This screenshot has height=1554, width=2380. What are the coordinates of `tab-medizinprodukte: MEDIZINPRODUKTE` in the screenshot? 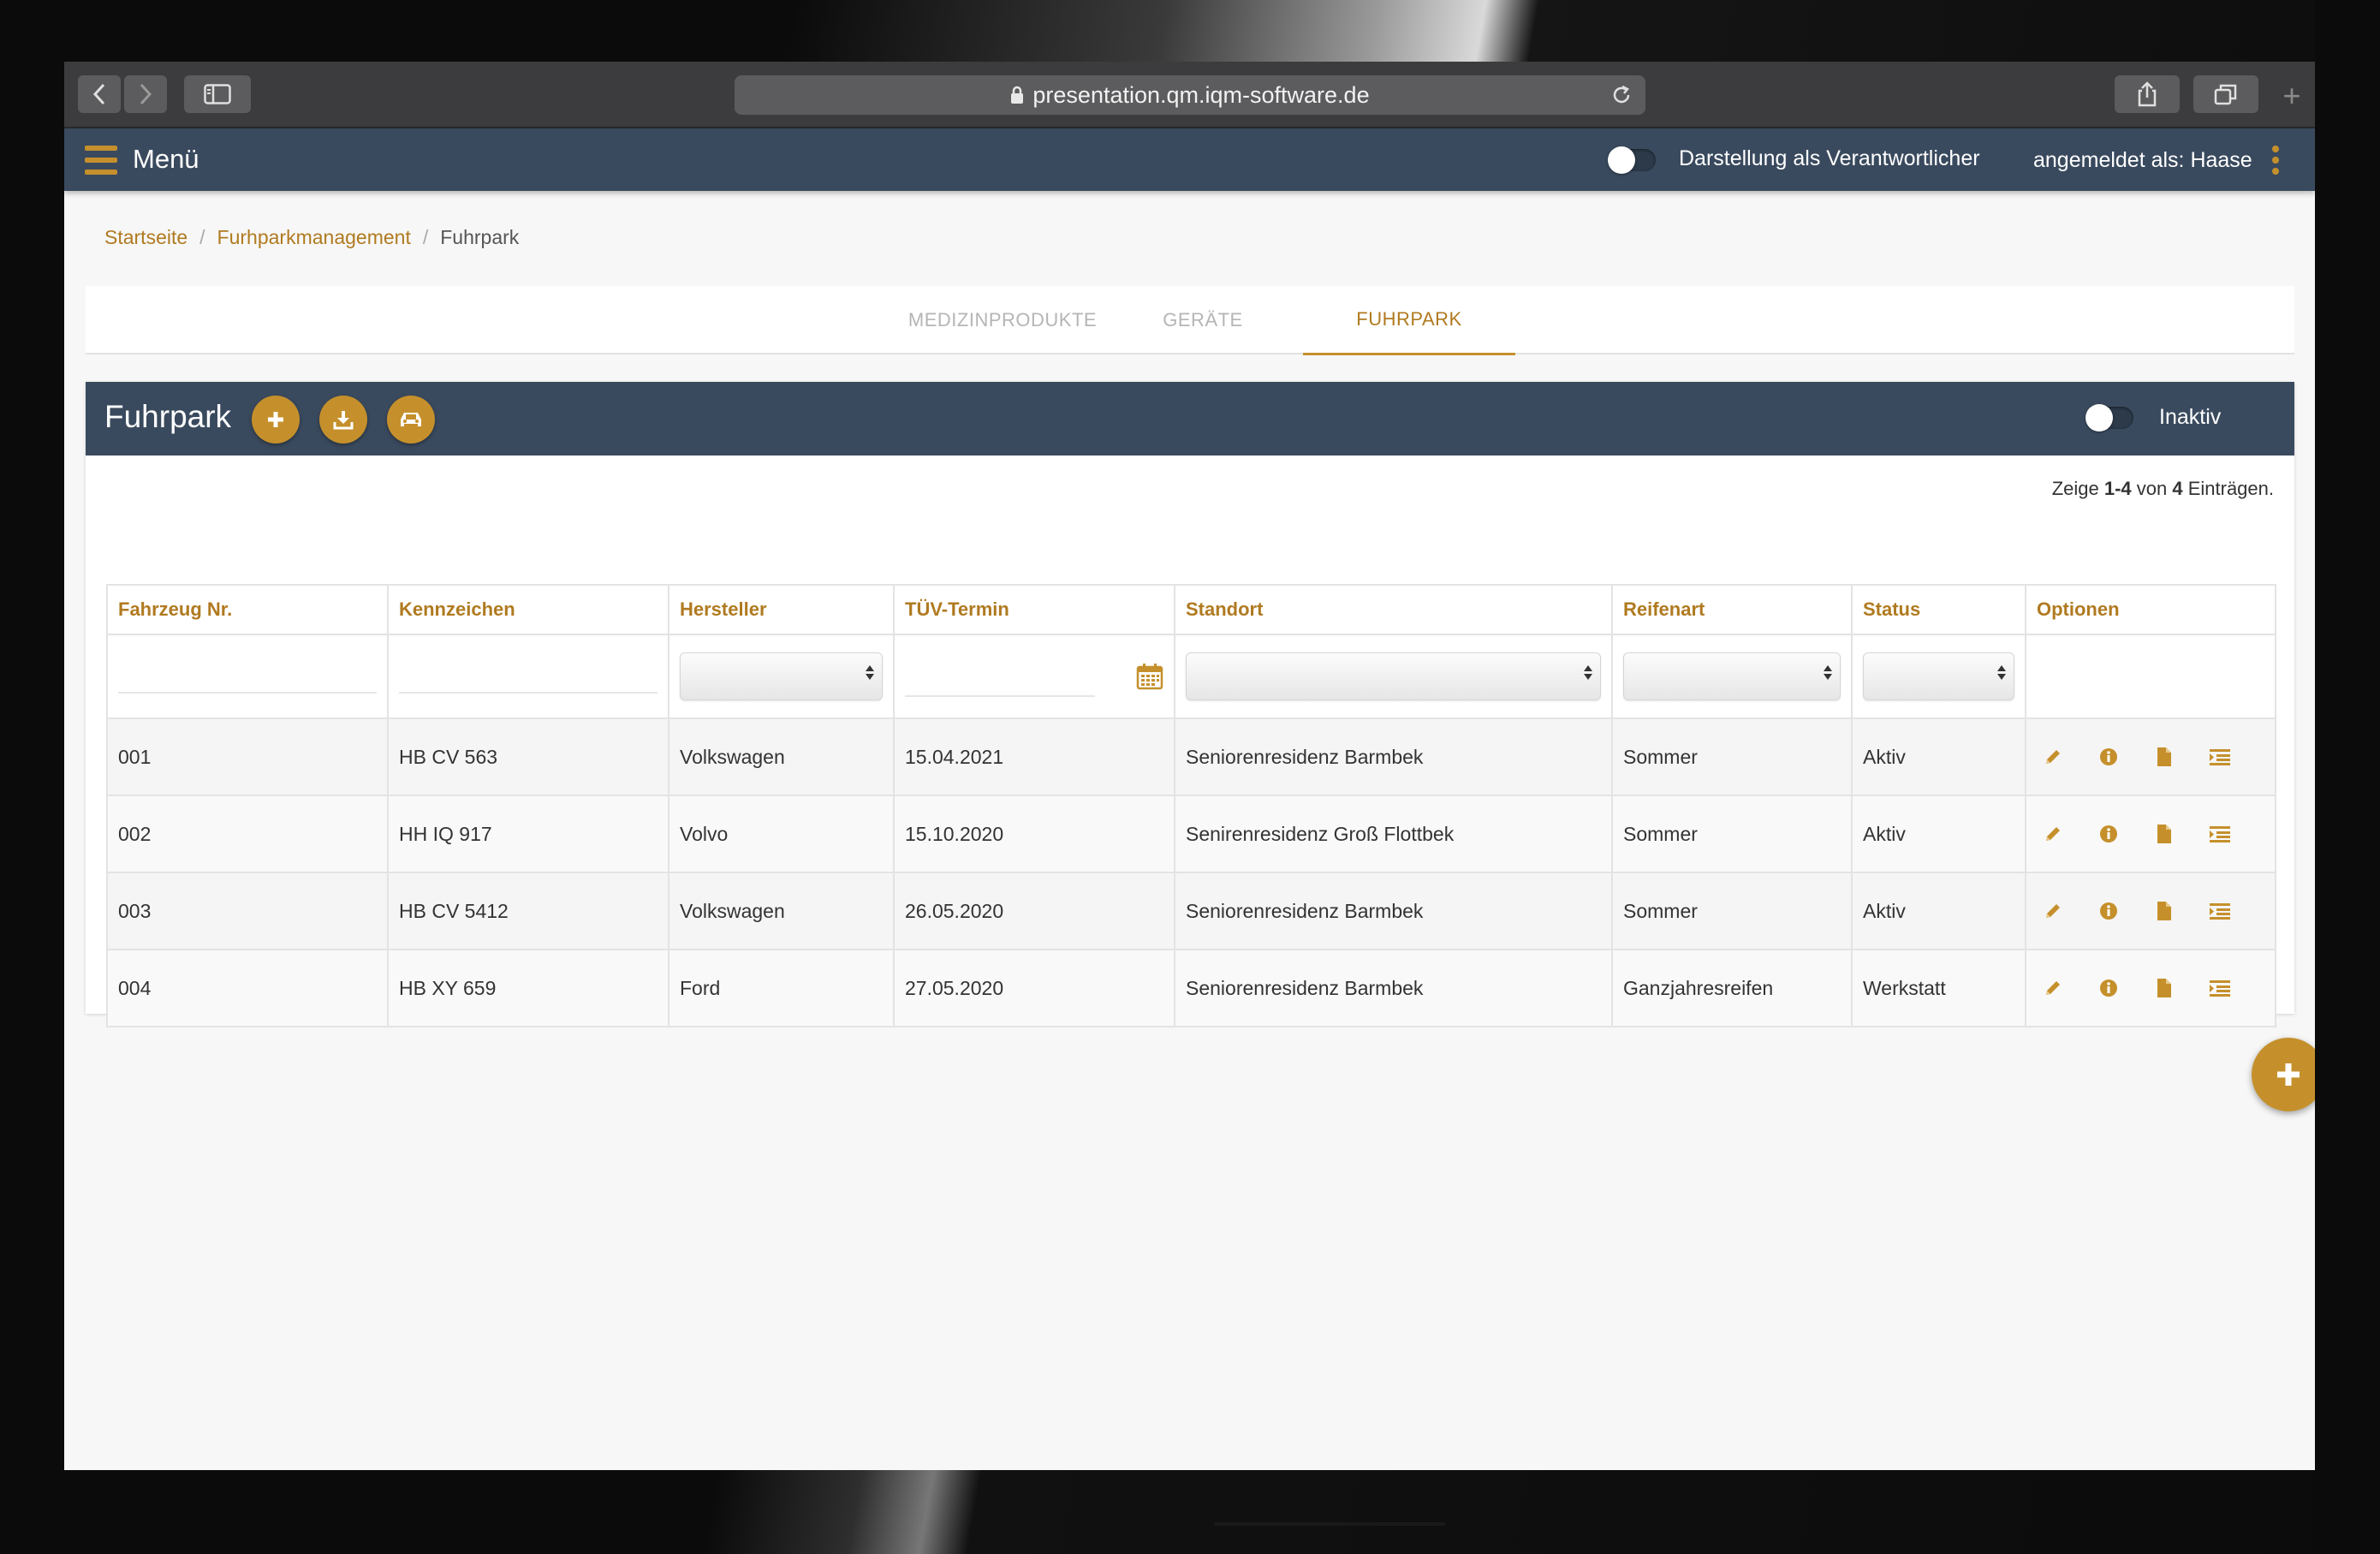 It's located at (1003, 320).